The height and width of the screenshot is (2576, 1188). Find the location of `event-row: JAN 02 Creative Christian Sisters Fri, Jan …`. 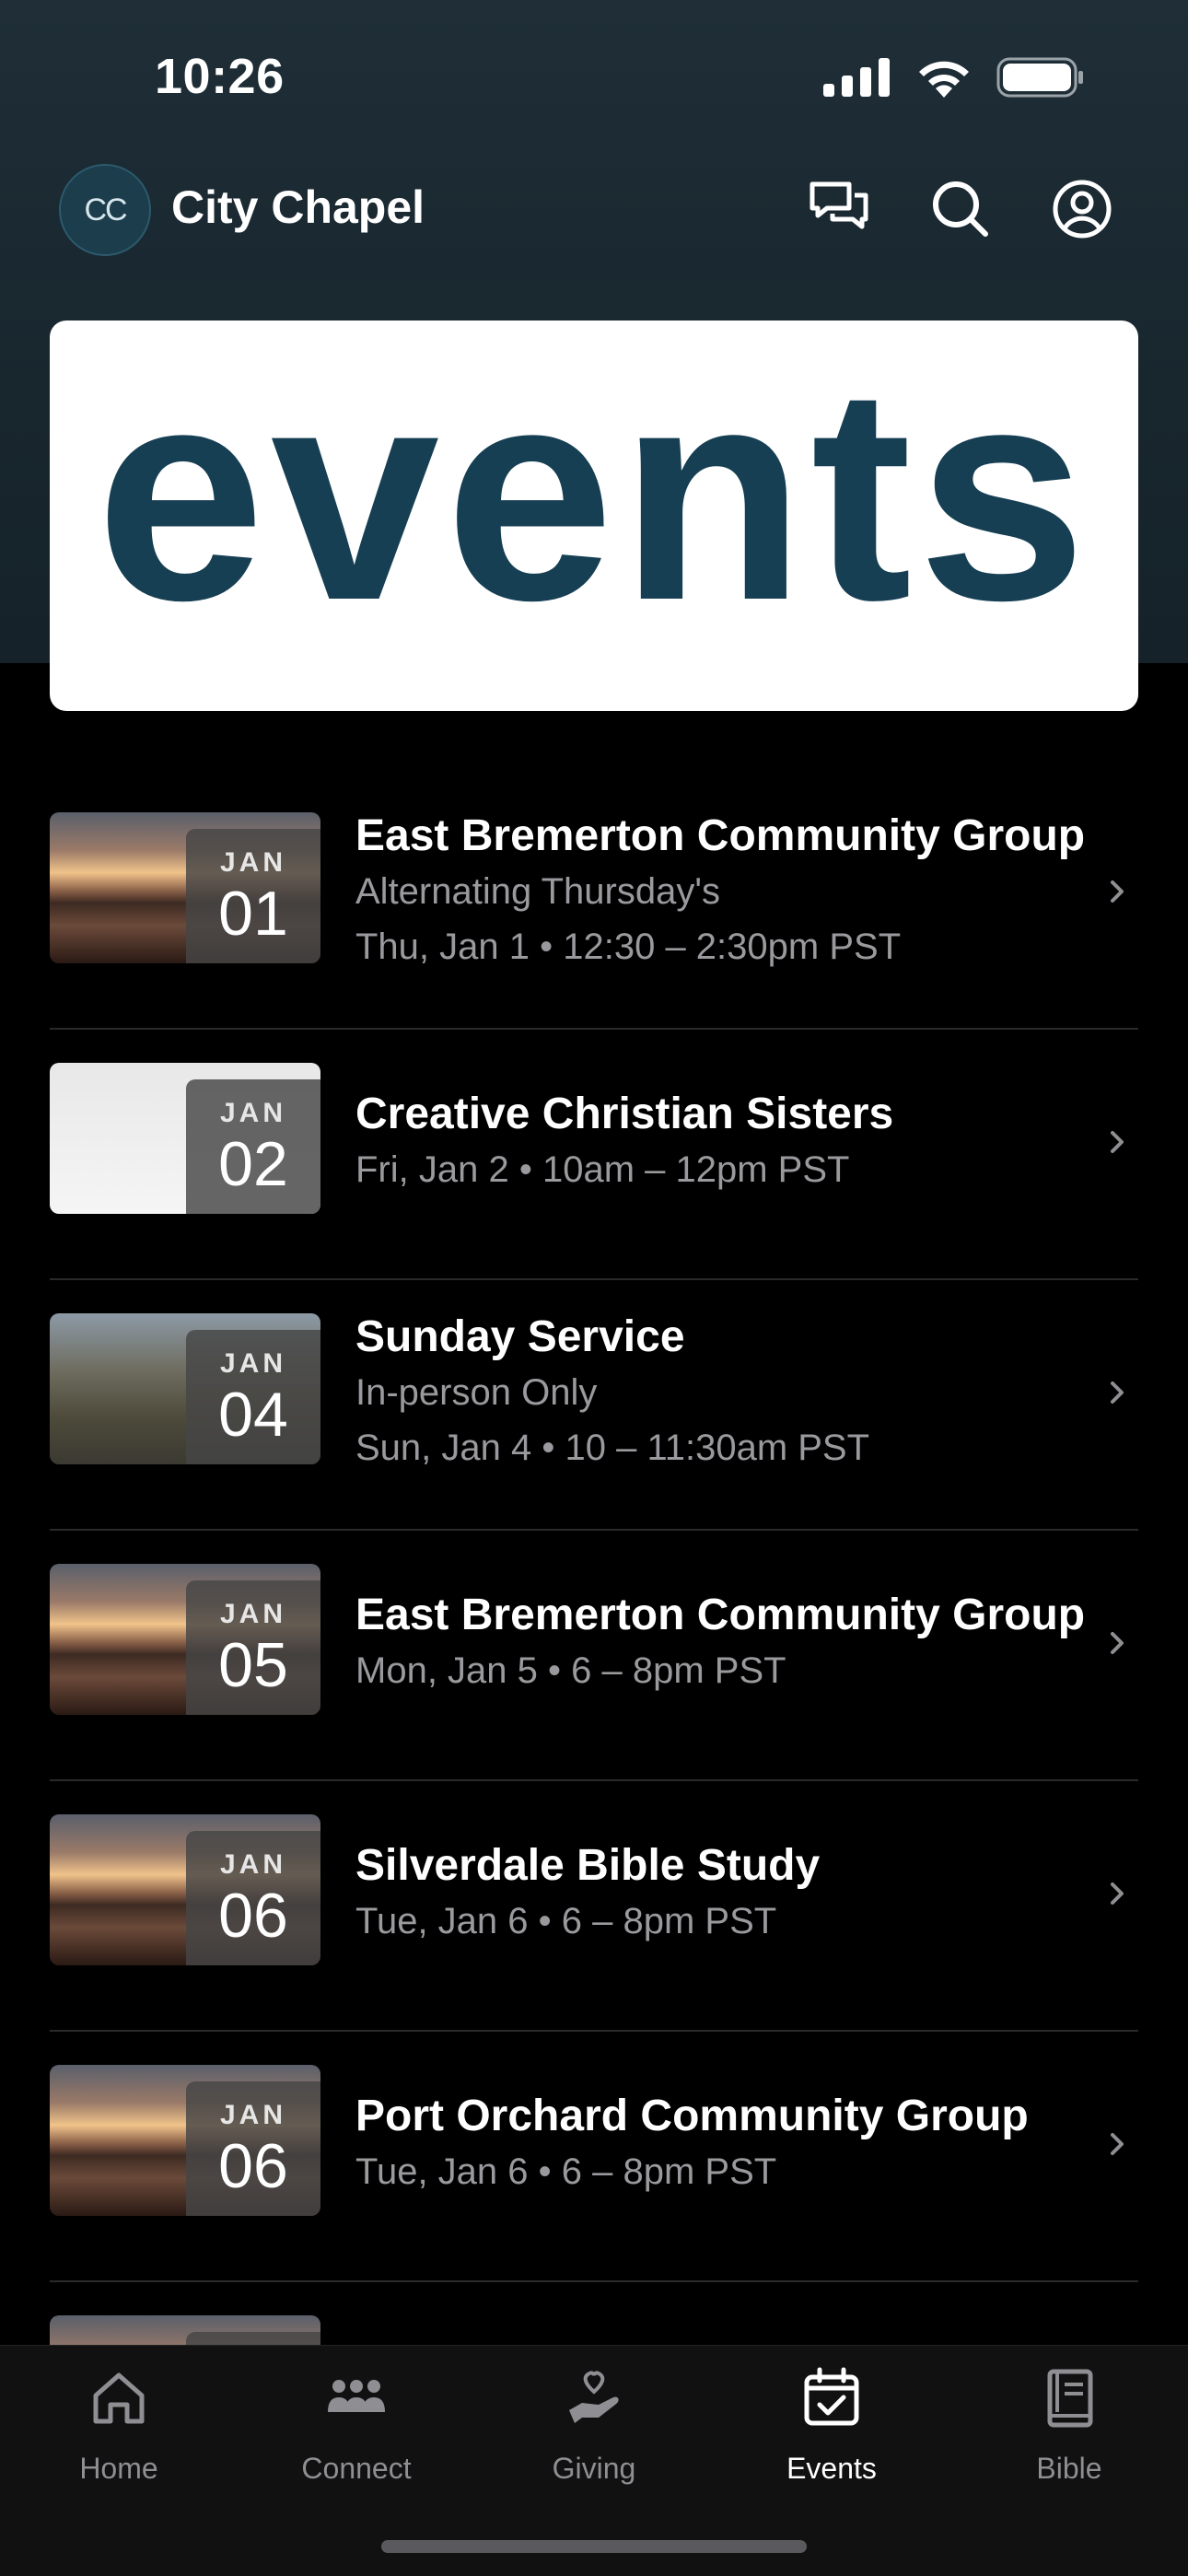

event-row: JAN 02 Creative Christian Sisters Fri, Jan … is located at coordinates (594, 1155).